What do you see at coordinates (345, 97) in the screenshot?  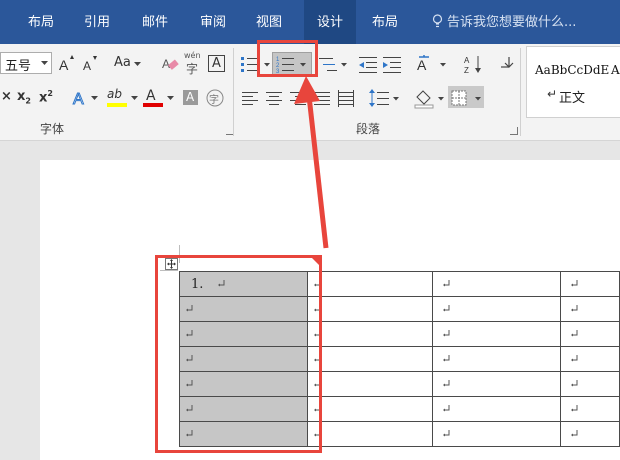 I see `distributed-button` at bounding box center [345, 97].